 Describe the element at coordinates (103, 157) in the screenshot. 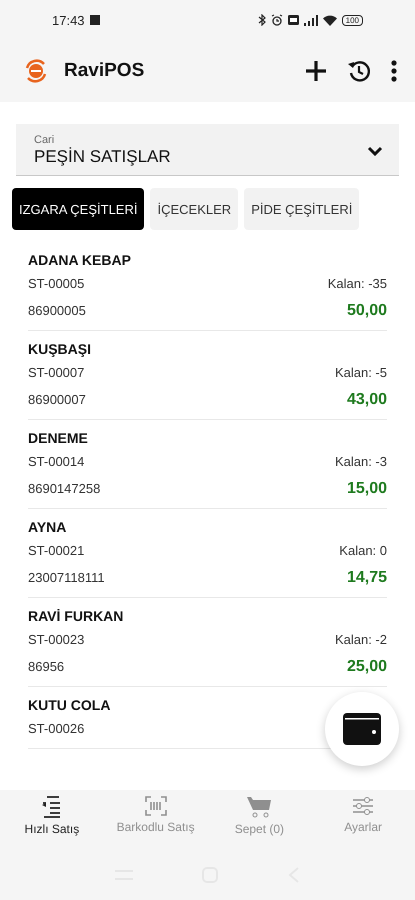

I see `field-value: PEŞİN SATIŞLAR` at that location.